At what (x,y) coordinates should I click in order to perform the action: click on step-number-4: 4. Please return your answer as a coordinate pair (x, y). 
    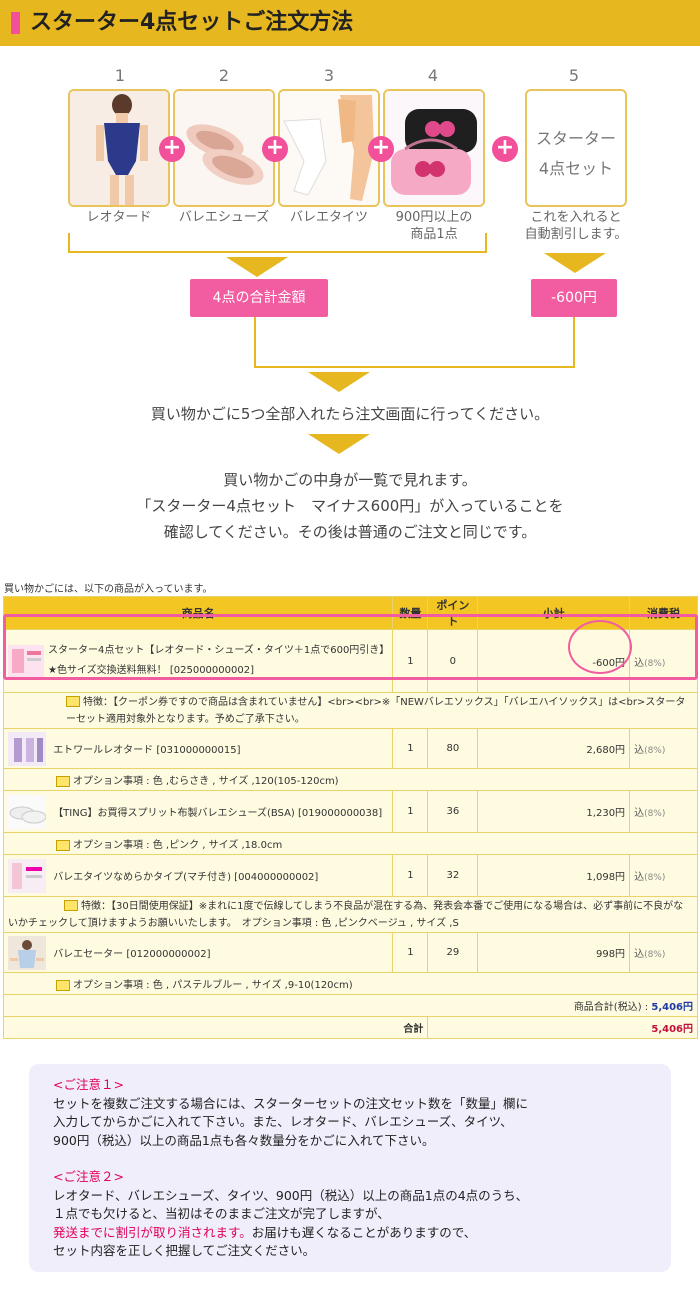
    Looking at the image, I should click on (433, 75).